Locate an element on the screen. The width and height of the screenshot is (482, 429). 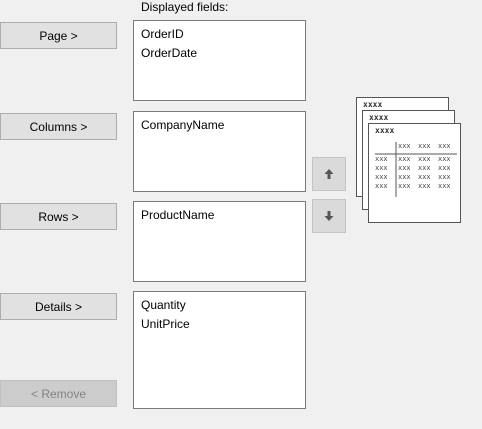
list-item: UnitPrice is located at coordinates (223, 324).